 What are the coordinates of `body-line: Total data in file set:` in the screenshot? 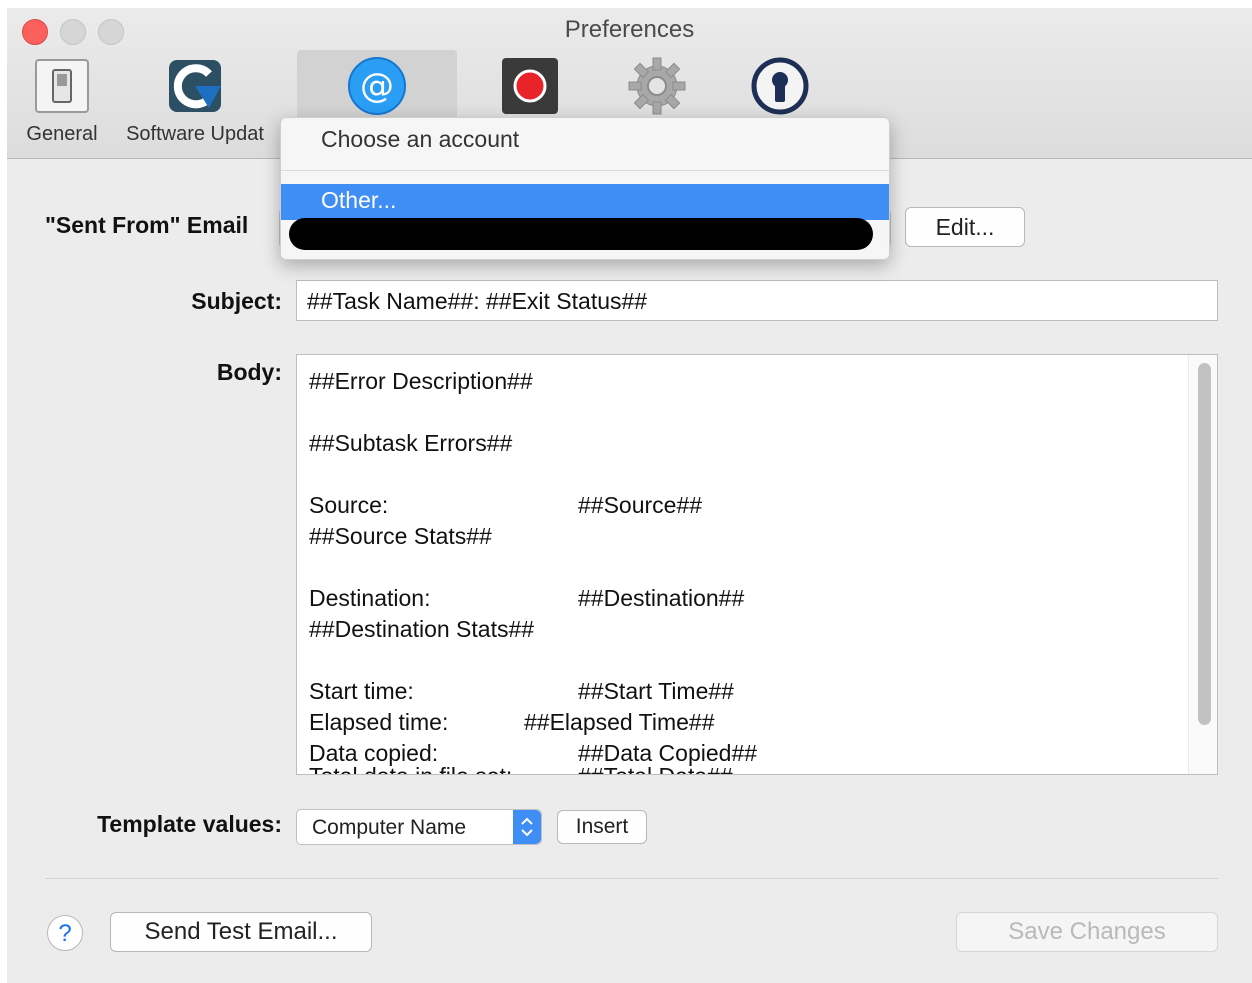 It's located at (410, 768).